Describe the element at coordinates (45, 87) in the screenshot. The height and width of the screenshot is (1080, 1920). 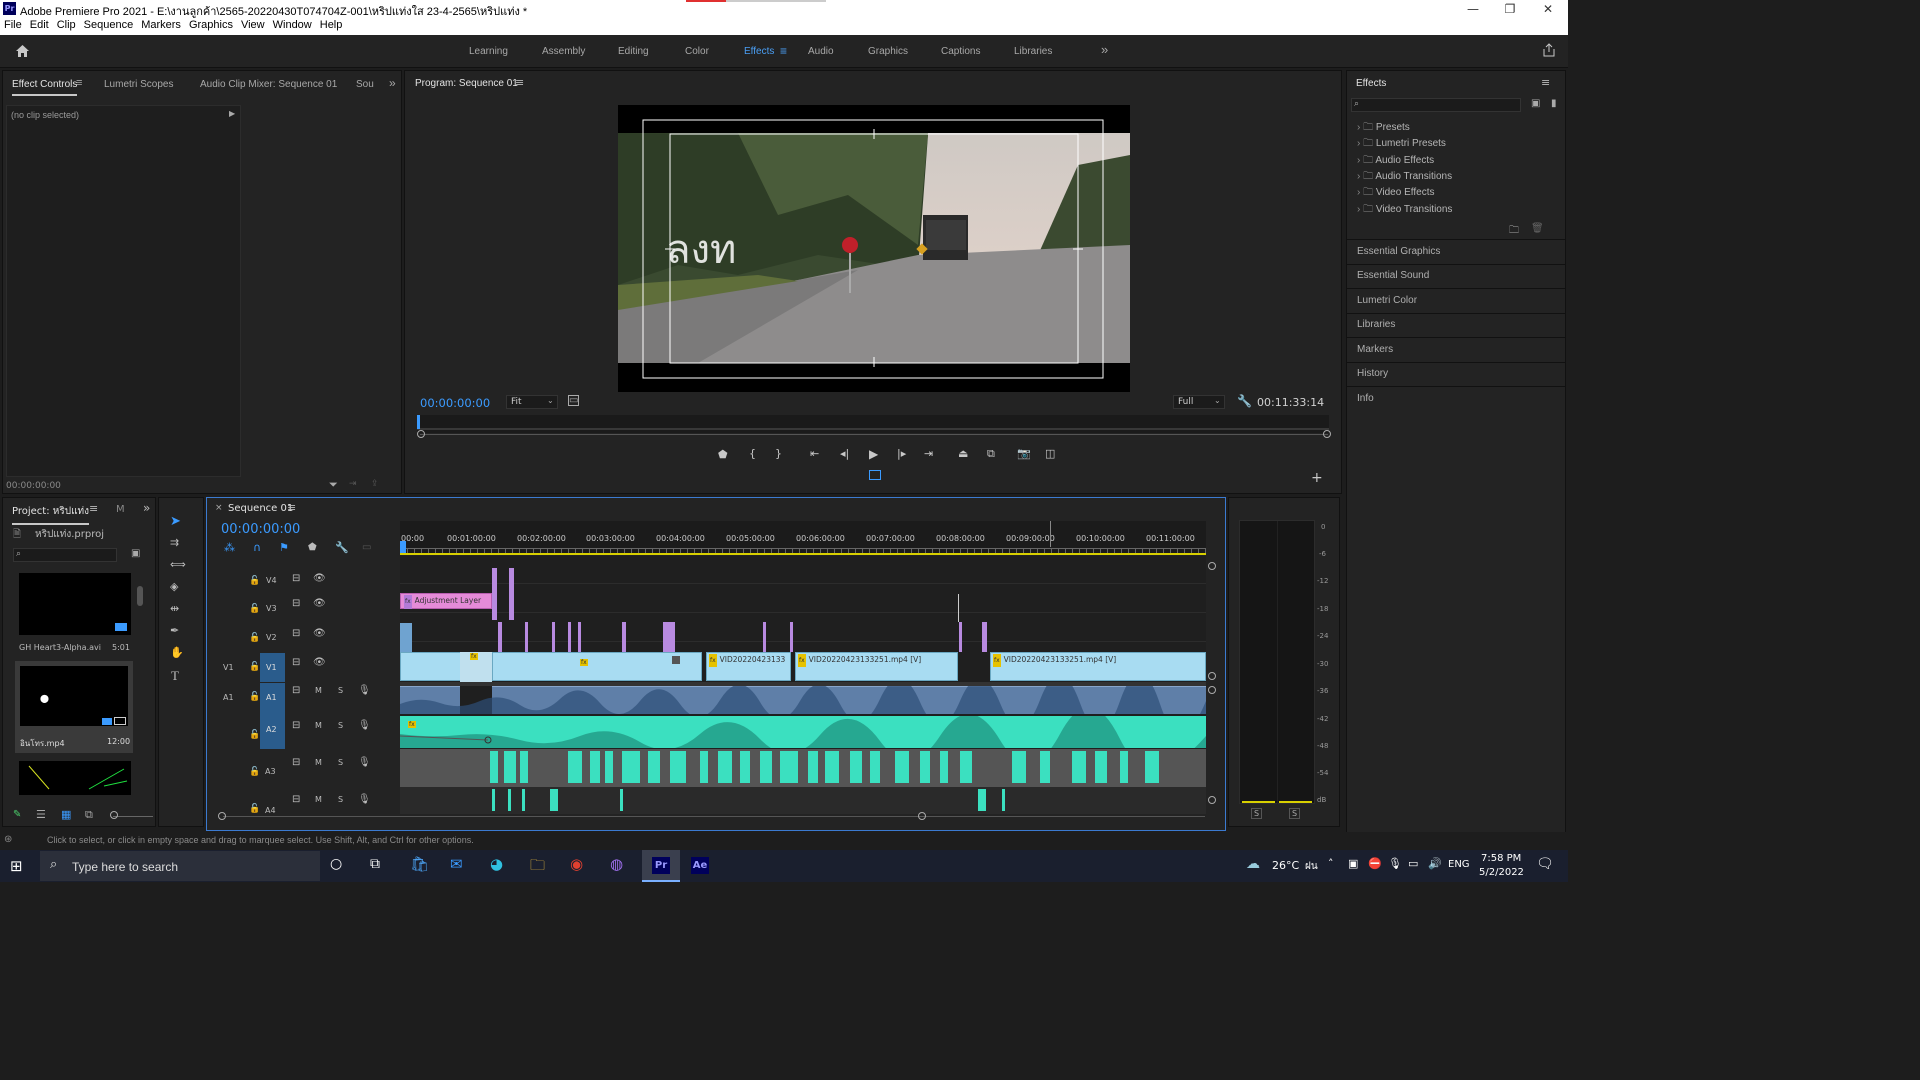
I see `tab-effect-controls: Effect Controls` at that location.